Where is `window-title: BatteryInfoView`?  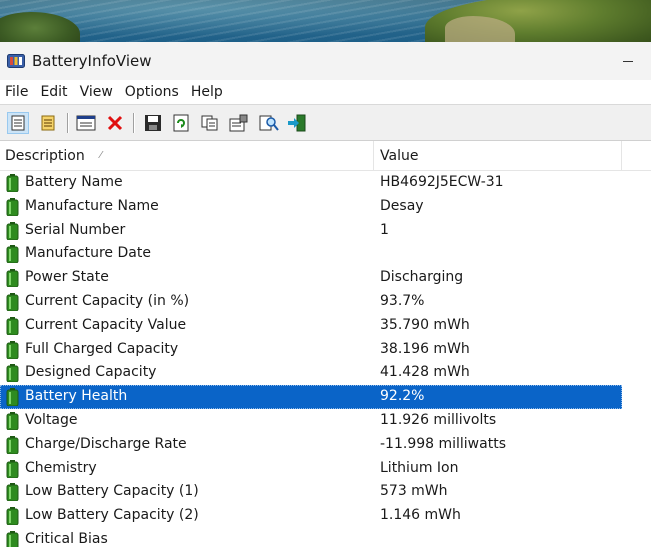
window-title: BatteryInfoView is located at coordinates (92, 61).